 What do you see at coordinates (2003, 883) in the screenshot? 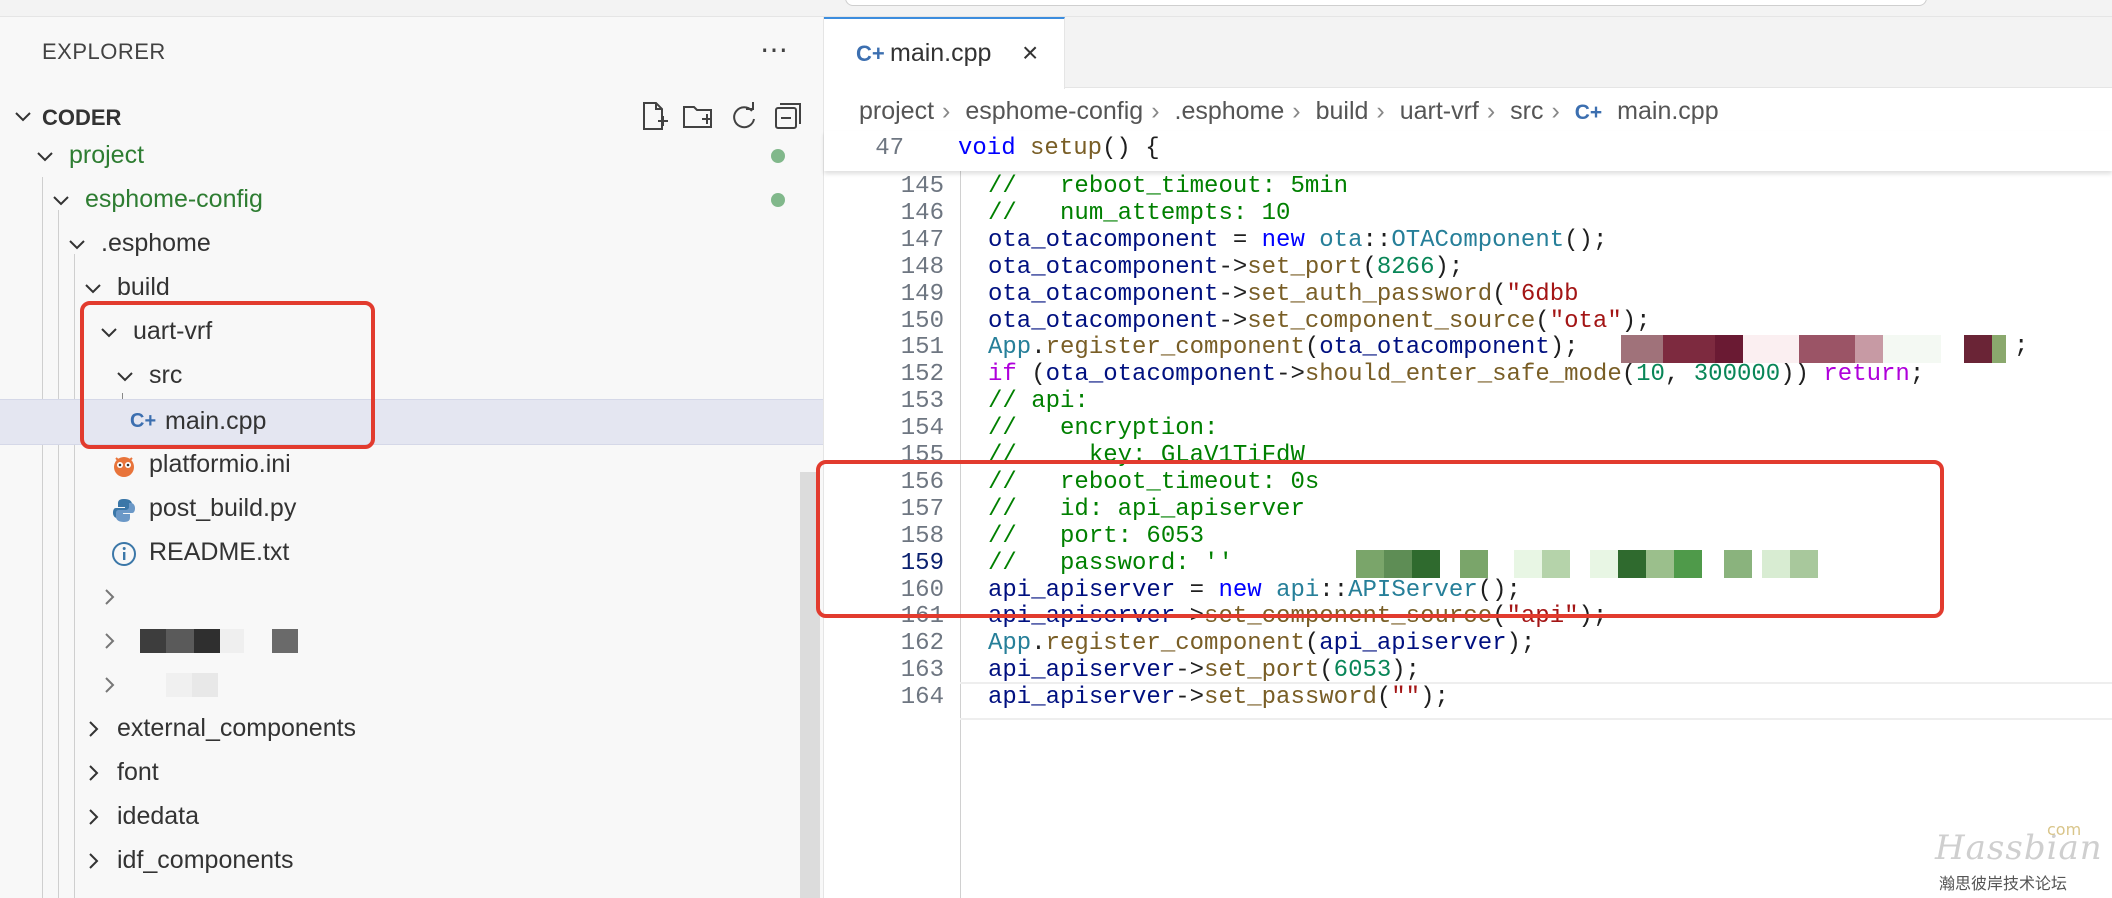
I see `watermark-subtitle: 瀚思彼岸技术论坛` at bounding box center [2003, 883].